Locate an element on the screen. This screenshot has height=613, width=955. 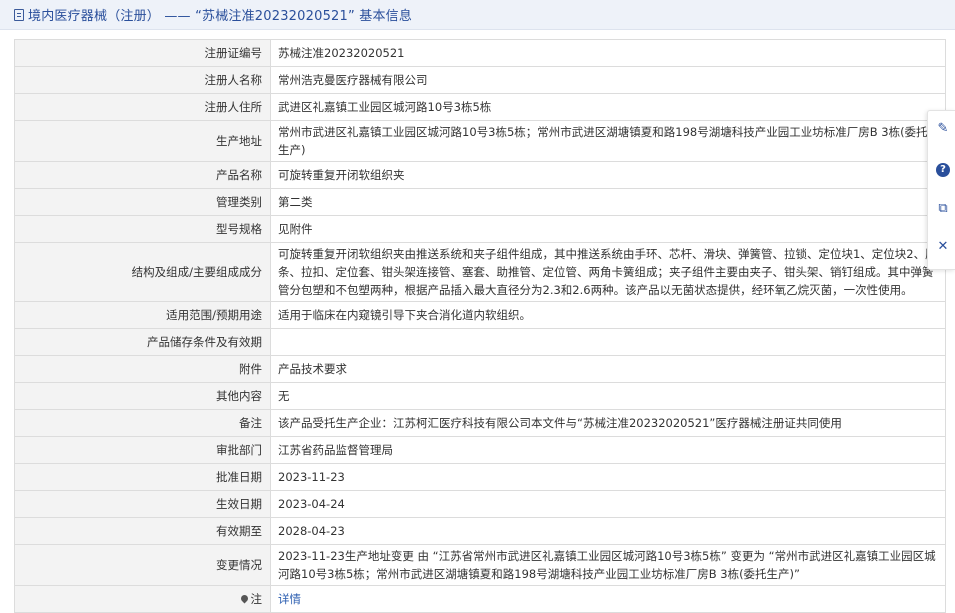
row-value: 可旋转重复开闭软组织夹 is located at coordinates (608, 175).